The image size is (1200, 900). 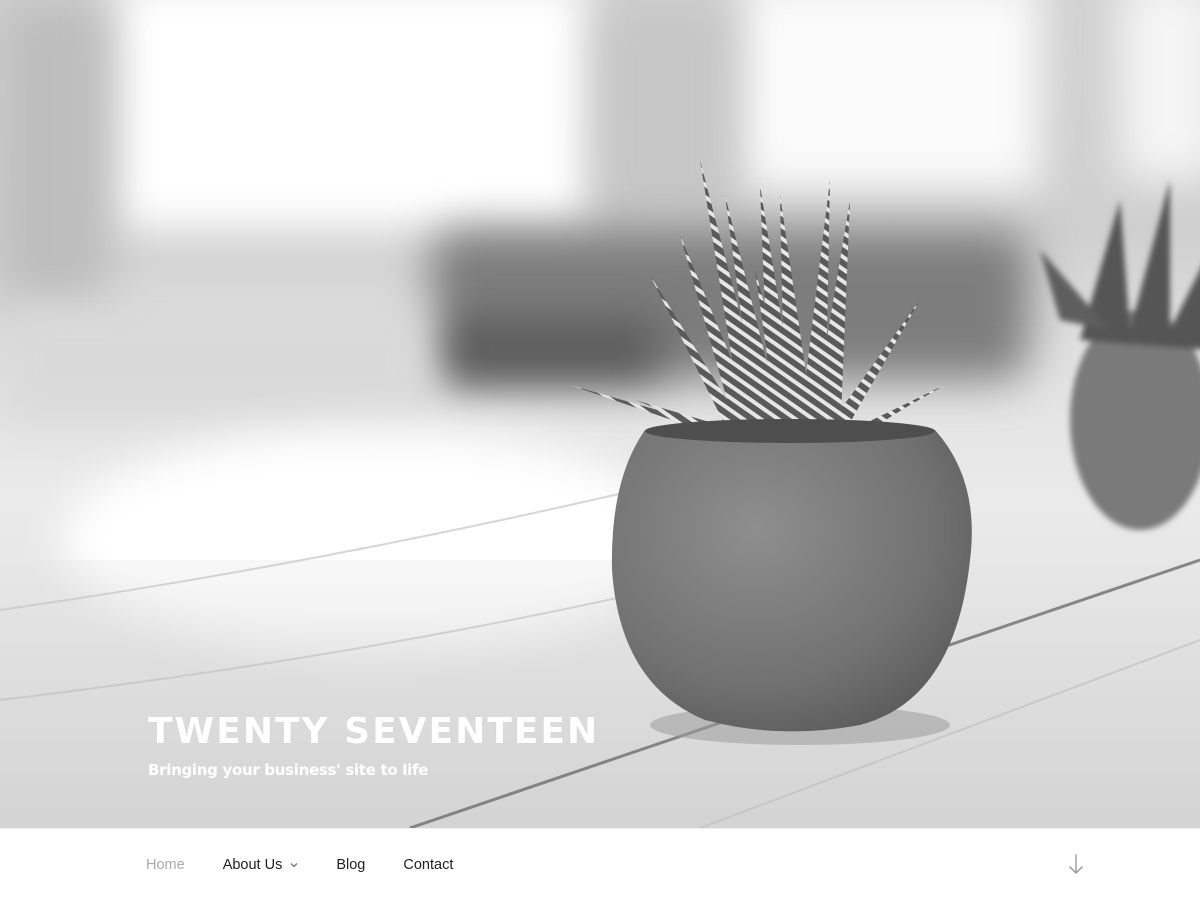 What do you see at coordinates (373, 732) in the screenshot?
I see `site-title: TWENTY SEVENTEEN` at bounding box center [373, 732].